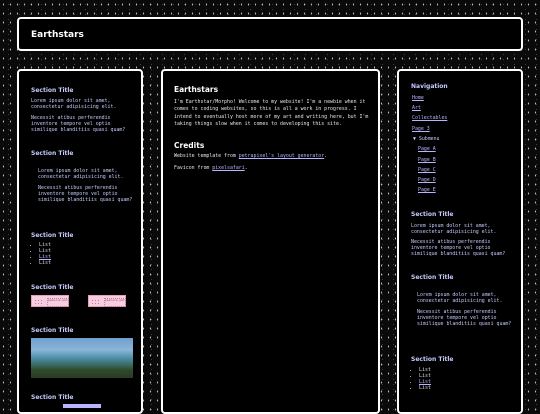  I want to click on submenu-toggle: ▼ Submenu, so click(426, 139).